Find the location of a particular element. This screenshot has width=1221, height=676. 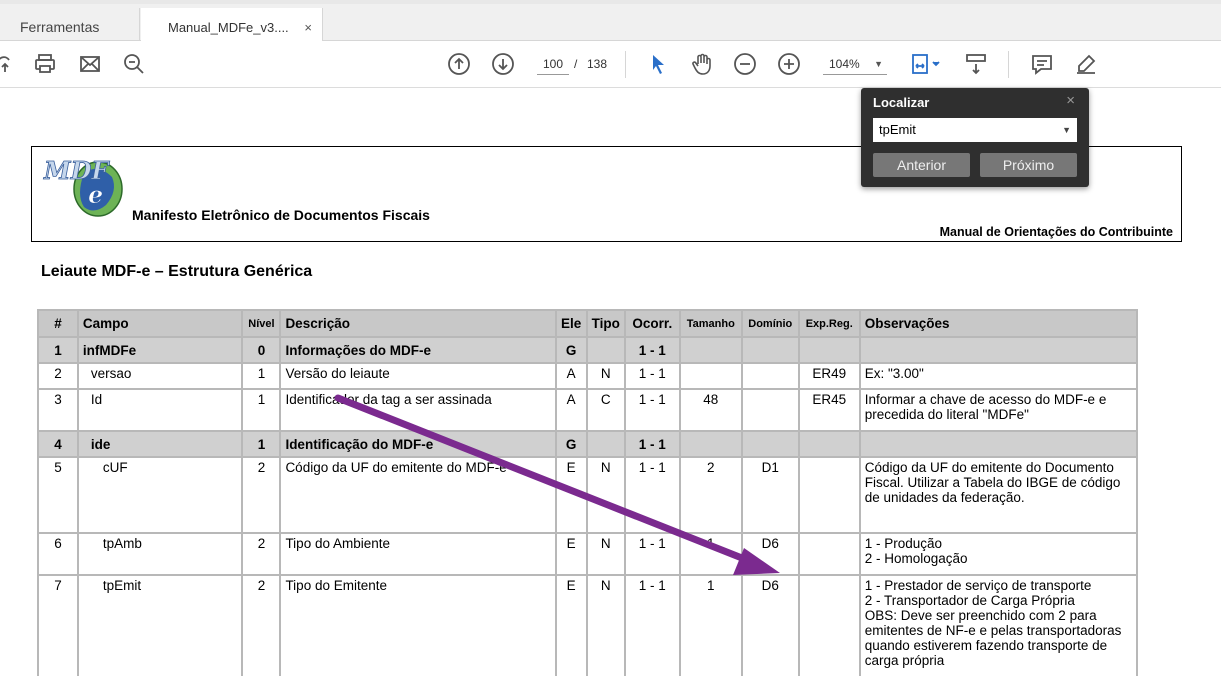

tab-tools: Ferramentas is located at coordinates (70, 26).